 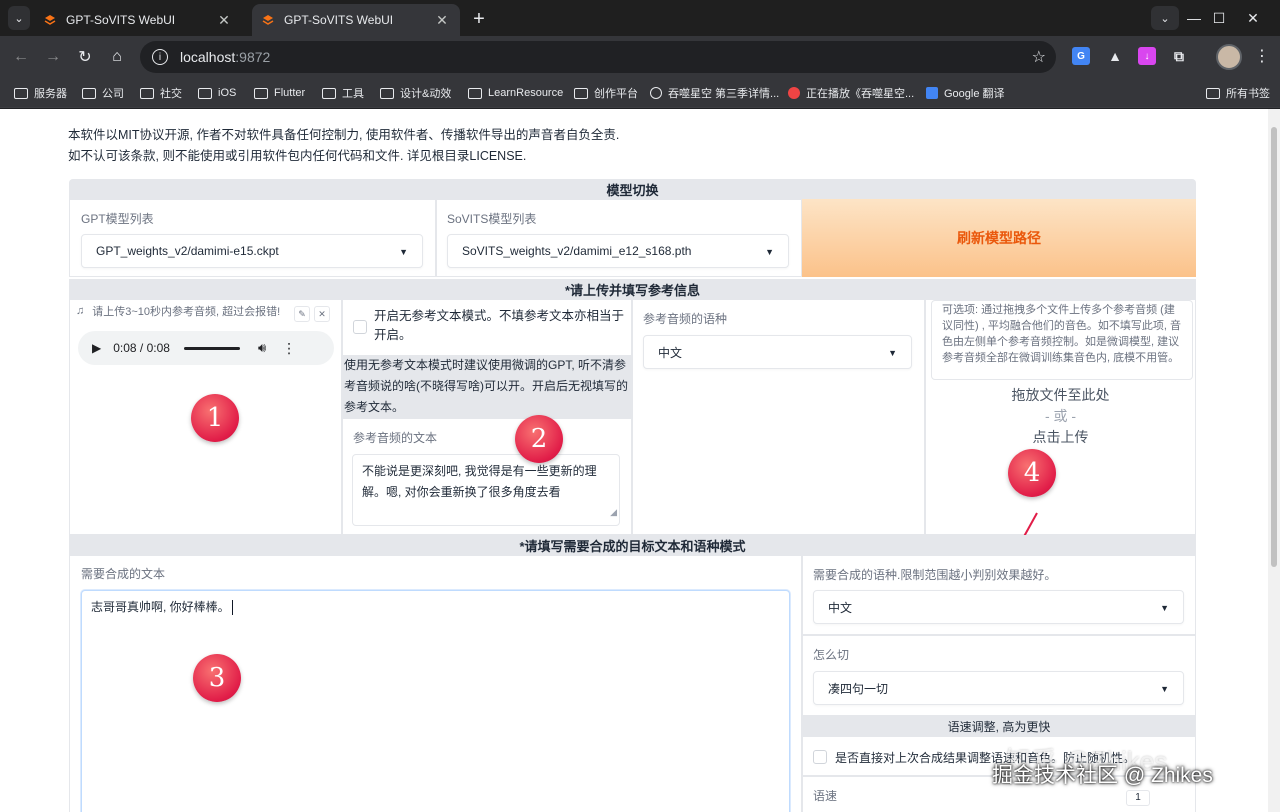 I want to click on bookmark-label: iOS, so click(x=227, y=93).